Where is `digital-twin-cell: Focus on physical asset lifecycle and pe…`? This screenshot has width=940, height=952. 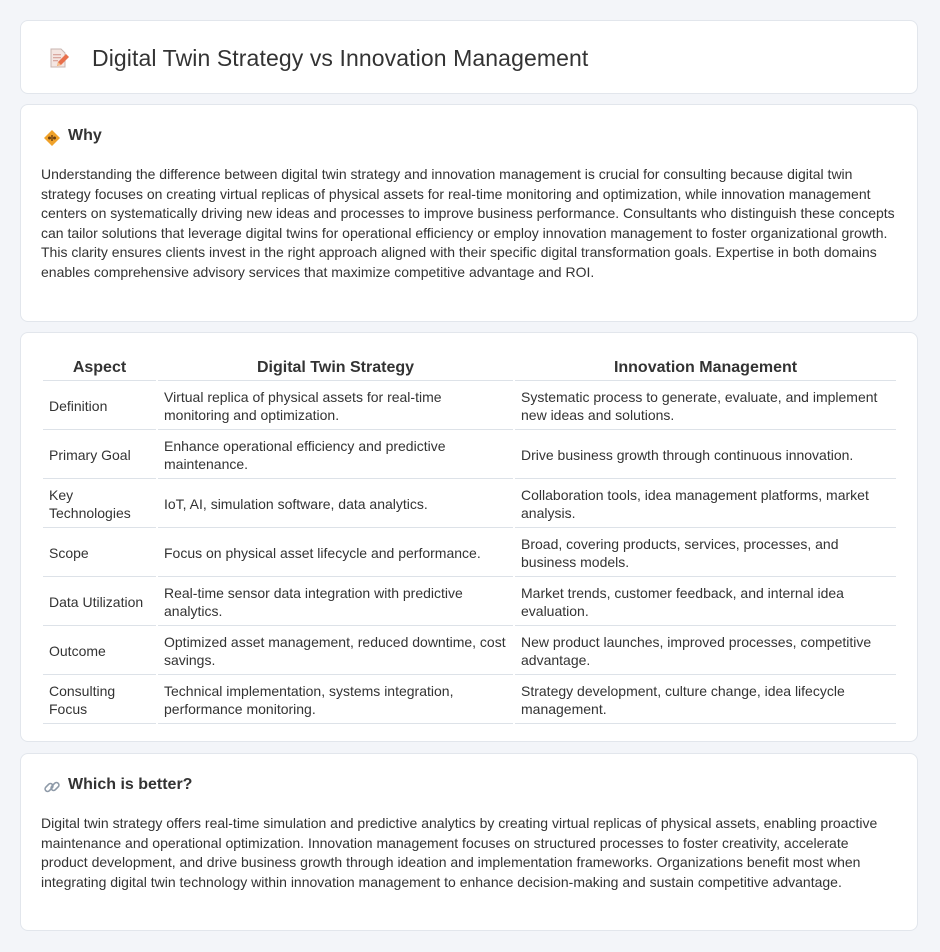
digital-twin-cell: Focus on physical asset lifecycle and pe… is located at coordinates (335, 553).